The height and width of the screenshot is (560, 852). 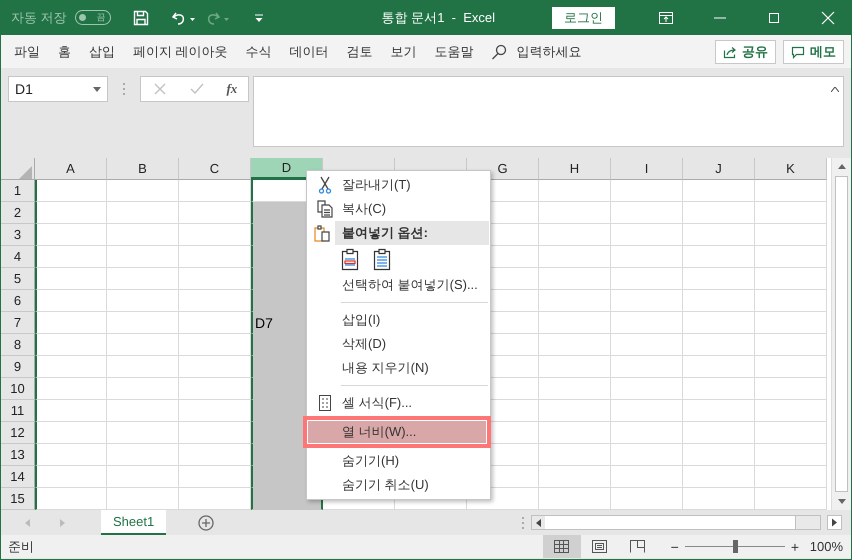 I want to click on row-header: 6, so click(x=18, y=301).